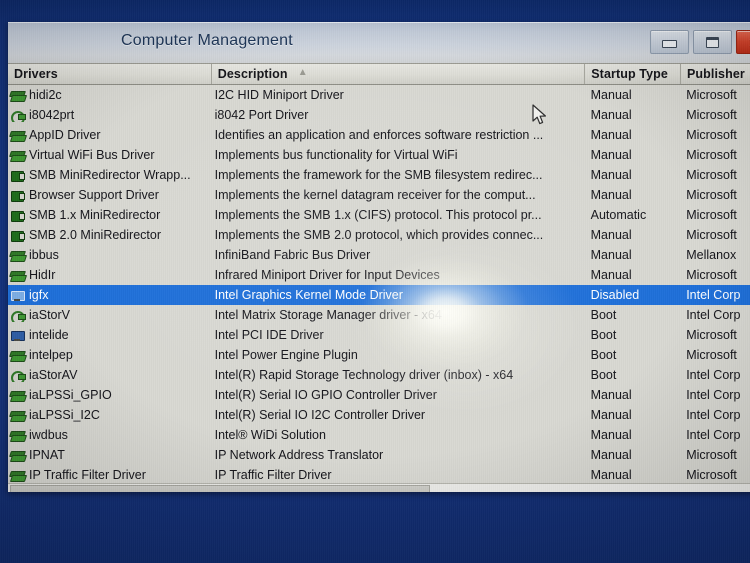 Image resolution: width=750 pixels, height=563 pixels. Describe the element at coordinates (64, 415) in the screenshot. I see `driver-name-label: iaLPSSi_I2C` at that location.